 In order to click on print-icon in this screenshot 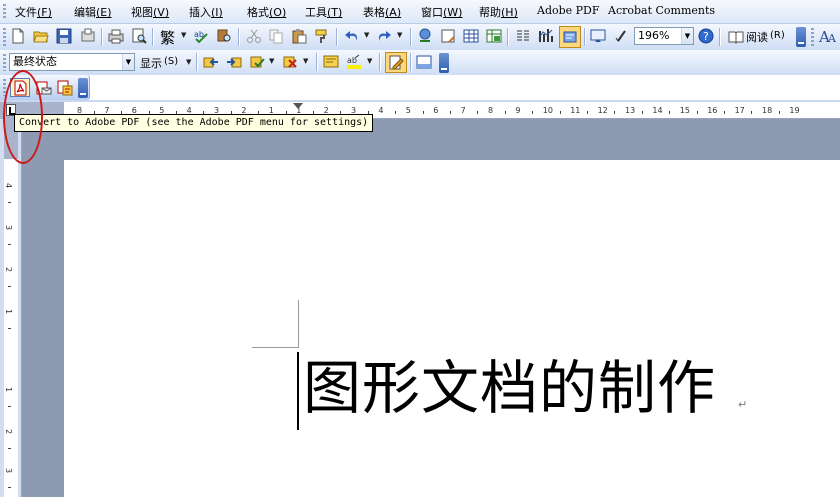, I will do `click(116, 36)`.